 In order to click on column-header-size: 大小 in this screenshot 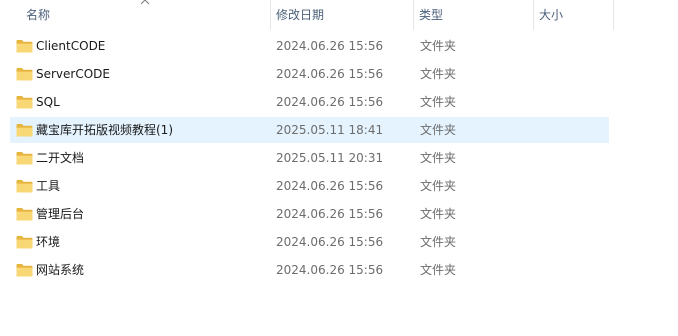, I will do `click(573, 15)`.